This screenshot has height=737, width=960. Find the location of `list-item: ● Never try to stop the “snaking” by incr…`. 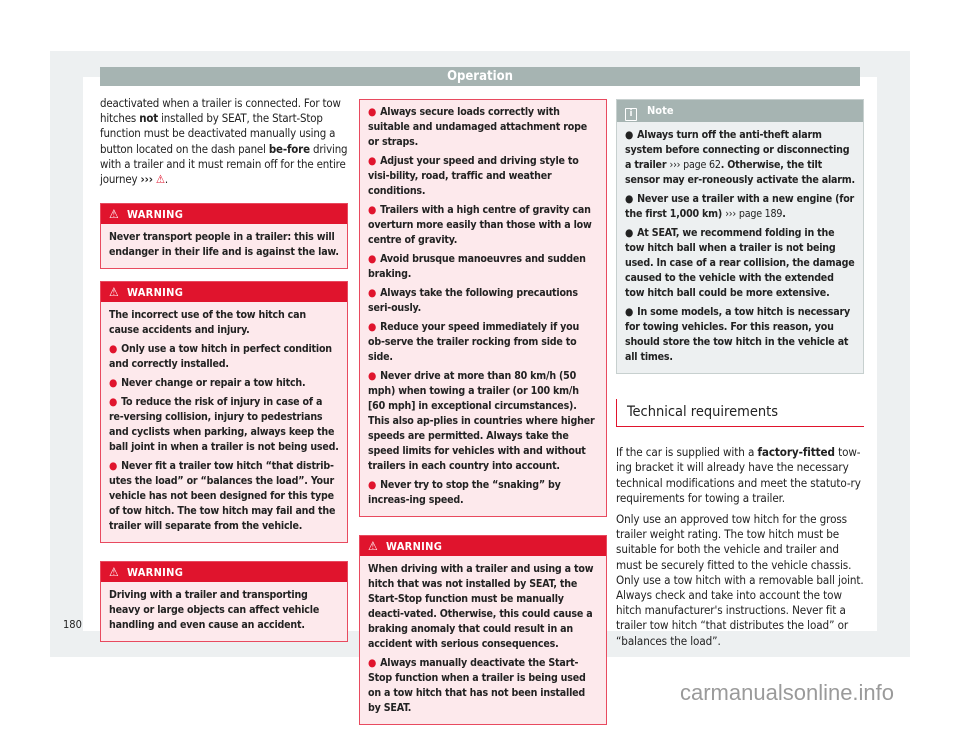

list-item: ● Never try to stop the “snaking” by incr… is located at coordinates (464, 492).